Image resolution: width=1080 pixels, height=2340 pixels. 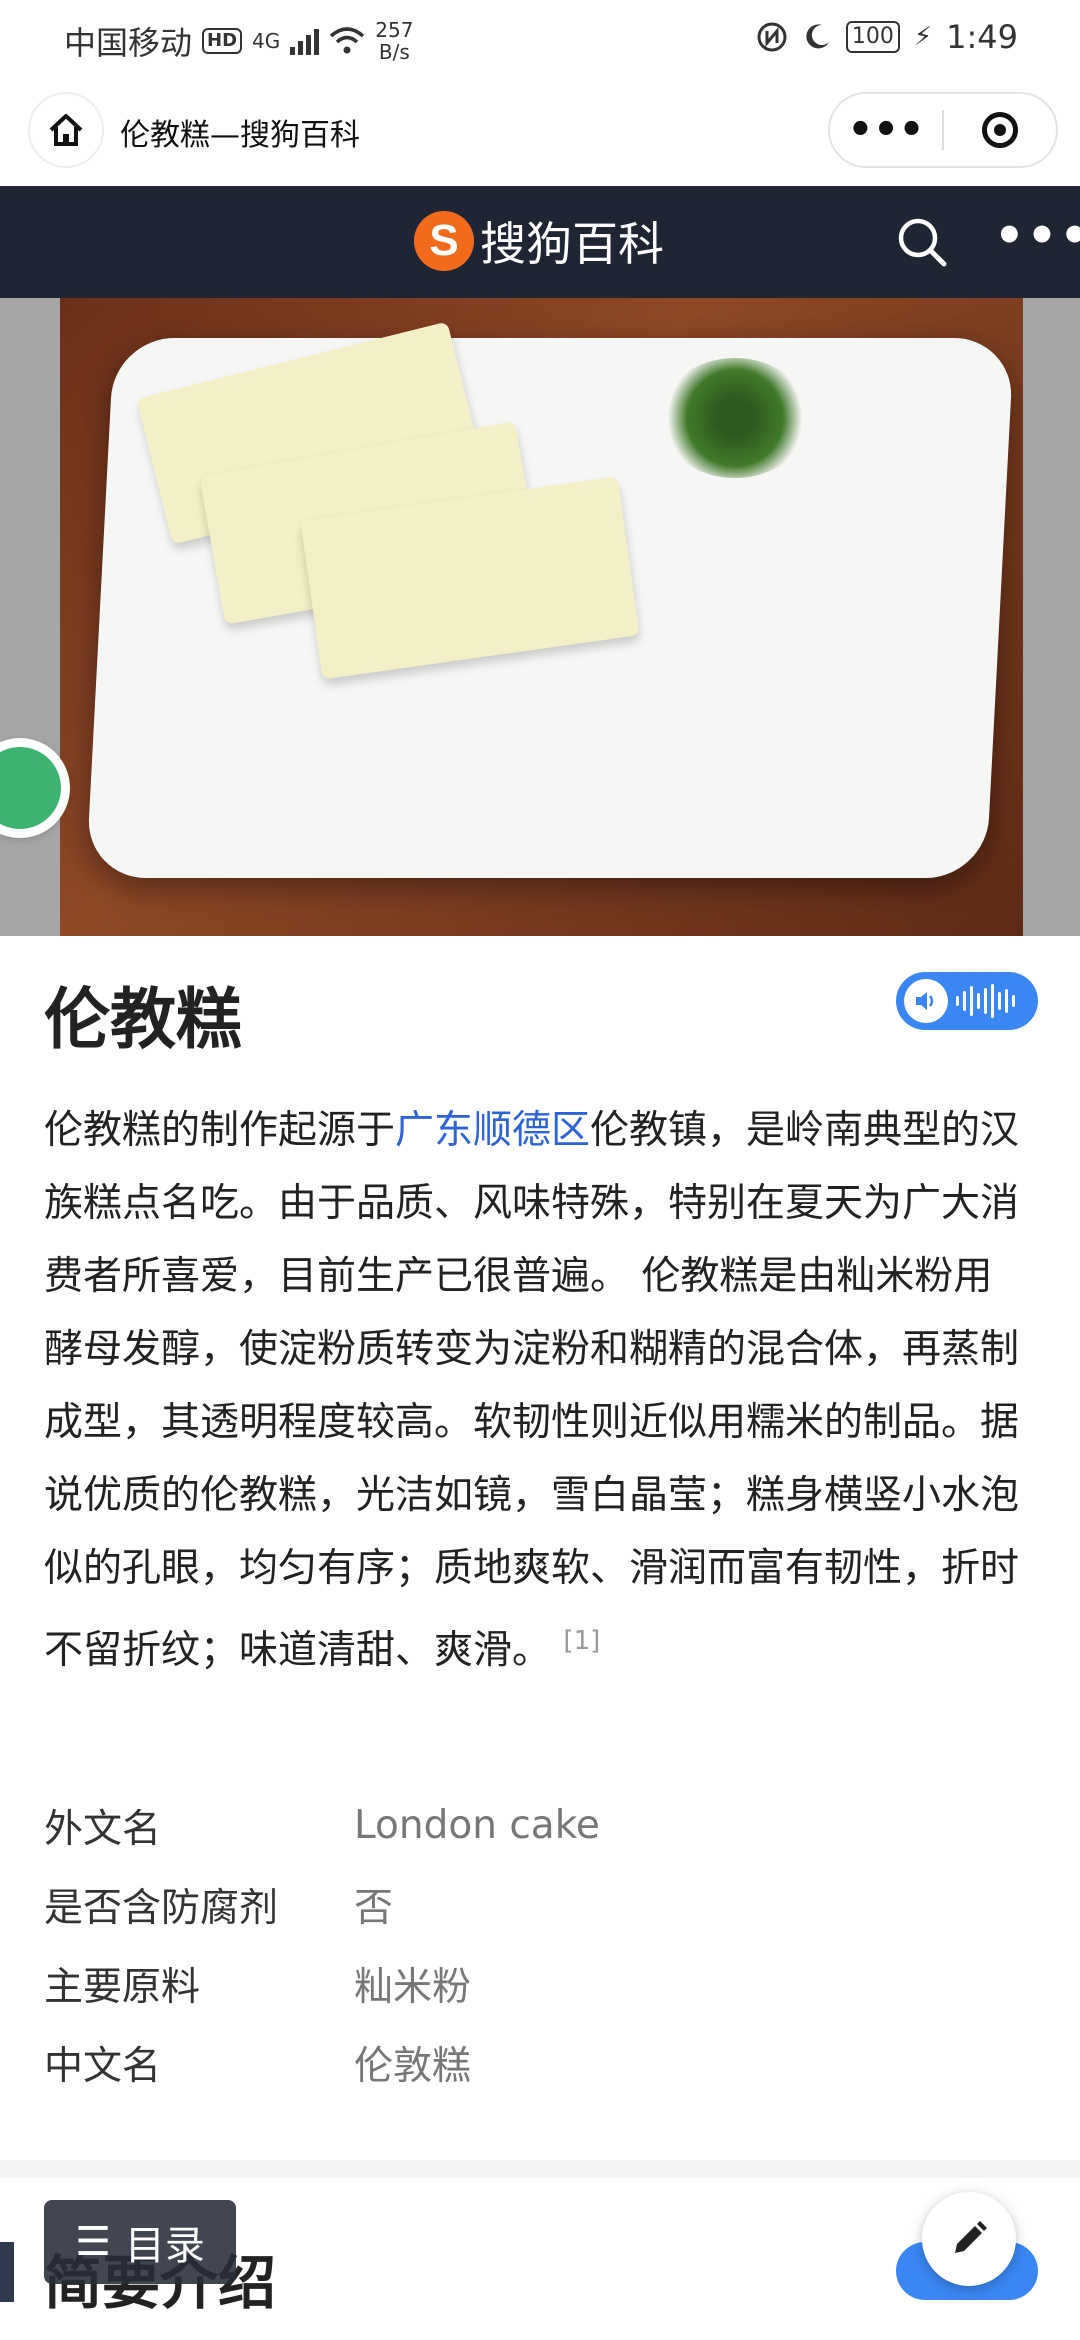 What do you see at coordinates (1037, 236) in the screenshot?
I see `header-more-button: •••` at bounding box center [1037, 236].